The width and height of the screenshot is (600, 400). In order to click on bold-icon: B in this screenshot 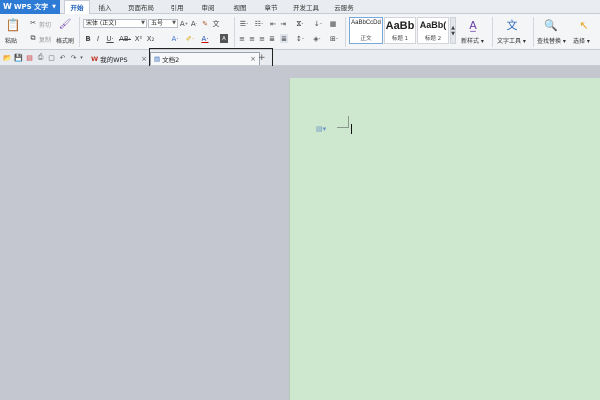, I will do `click(88, 38)`.